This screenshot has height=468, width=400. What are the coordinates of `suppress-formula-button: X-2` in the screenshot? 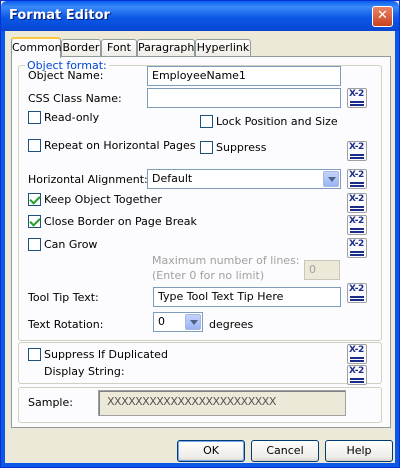 It's located at (357, 151).